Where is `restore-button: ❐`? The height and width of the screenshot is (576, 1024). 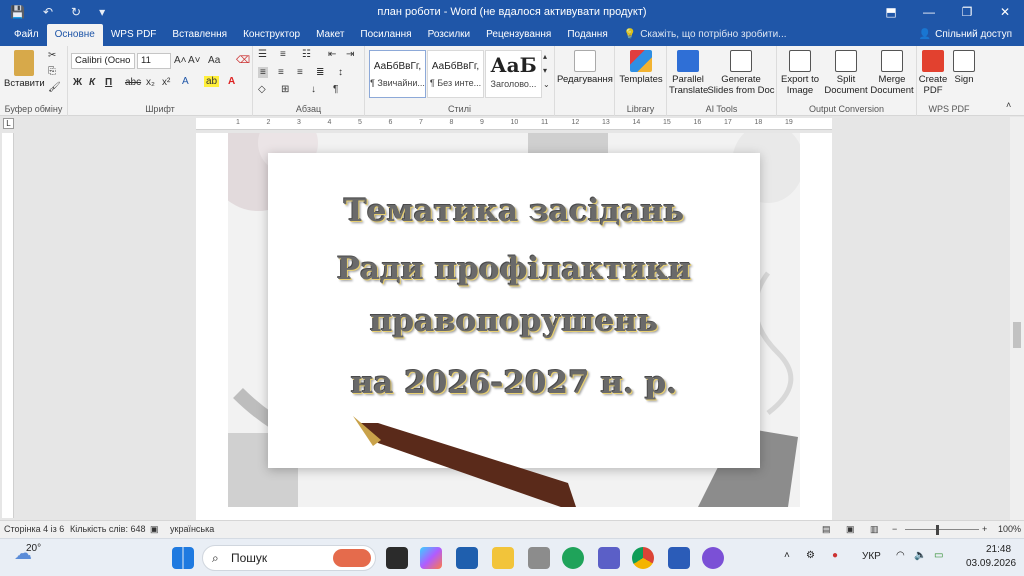
restore-button: ❐ is located at coordinates (967, 12).